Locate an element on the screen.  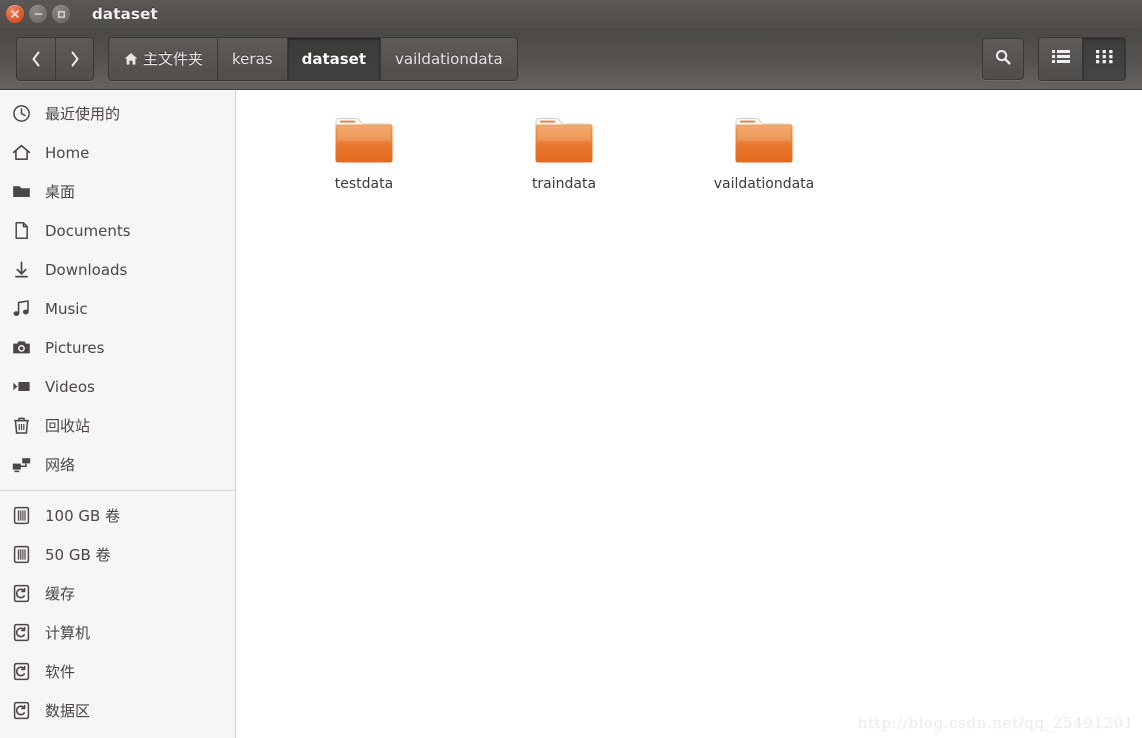
breadcrumb-label: dataset is located at coordinates (334, 58).